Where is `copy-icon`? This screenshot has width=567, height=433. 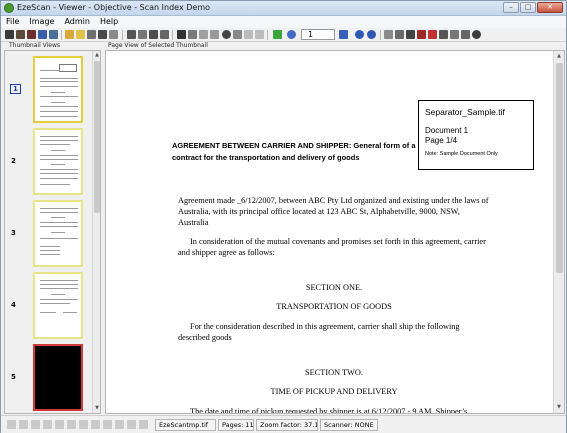 copy-icon is located at coordinates (131, 34).